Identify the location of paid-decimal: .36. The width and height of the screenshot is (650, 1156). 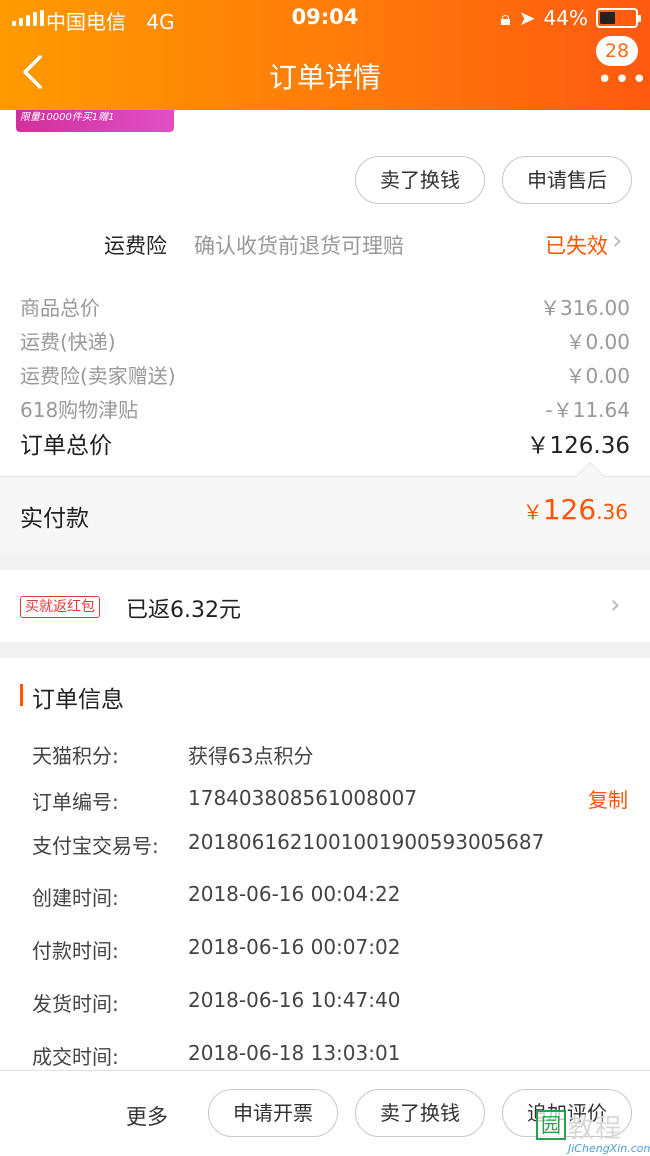
(612, 512).